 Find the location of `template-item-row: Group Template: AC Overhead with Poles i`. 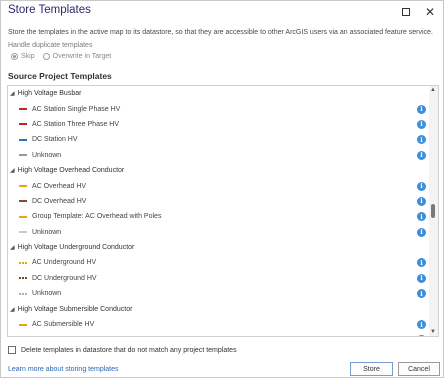

template-item-row: Group Template: AC Overhead with Poles i is located at coordinates (219, 216).